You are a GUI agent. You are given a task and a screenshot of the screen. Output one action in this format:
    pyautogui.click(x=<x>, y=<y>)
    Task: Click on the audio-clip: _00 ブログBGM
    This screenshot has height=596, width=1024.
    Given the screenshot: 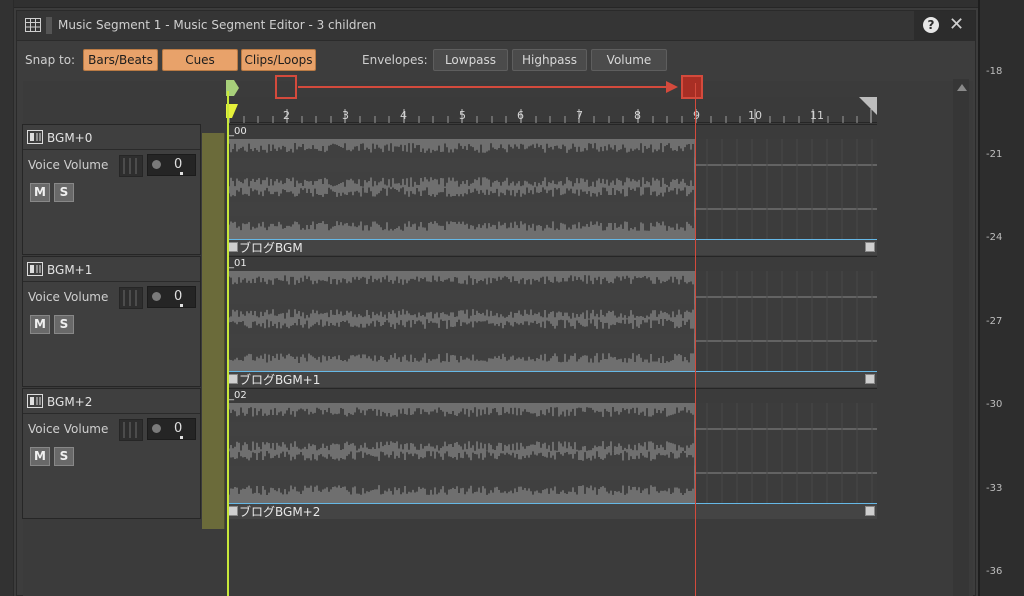 What is the action you would take?
    pyautogui.click(x=552, y=190)
    